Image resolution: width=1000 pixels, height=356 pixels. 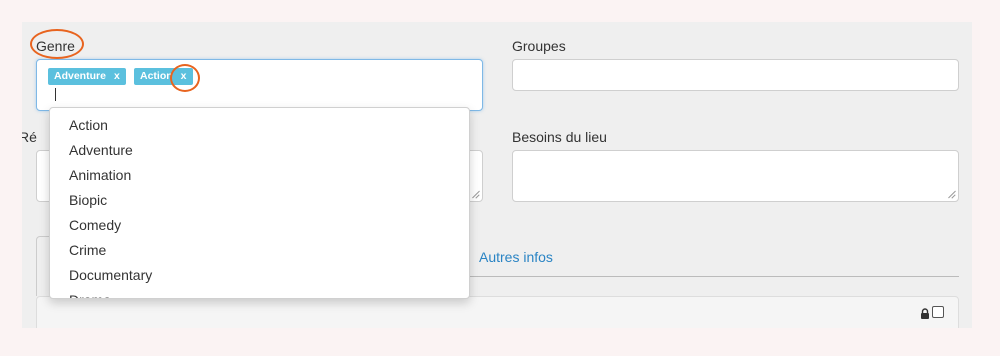 What do you see at coordinates (559, 137) in the screenshot?
I see `besoins-label: Besoins du lieu` at bounding box center [559, 137].